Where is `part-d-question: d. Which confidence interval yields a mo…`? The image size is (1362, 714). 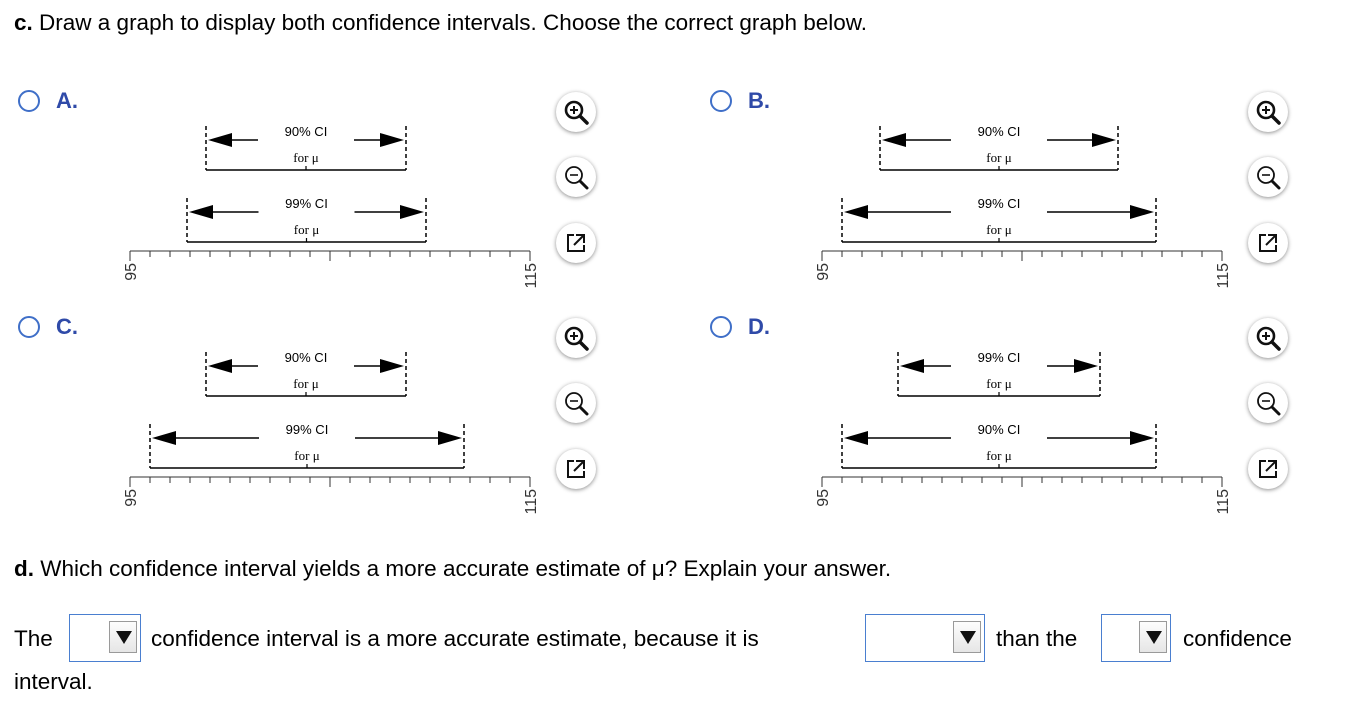
part-d-question: d. Which confidence interval yields a mo… is located at coordinates (452, 569).